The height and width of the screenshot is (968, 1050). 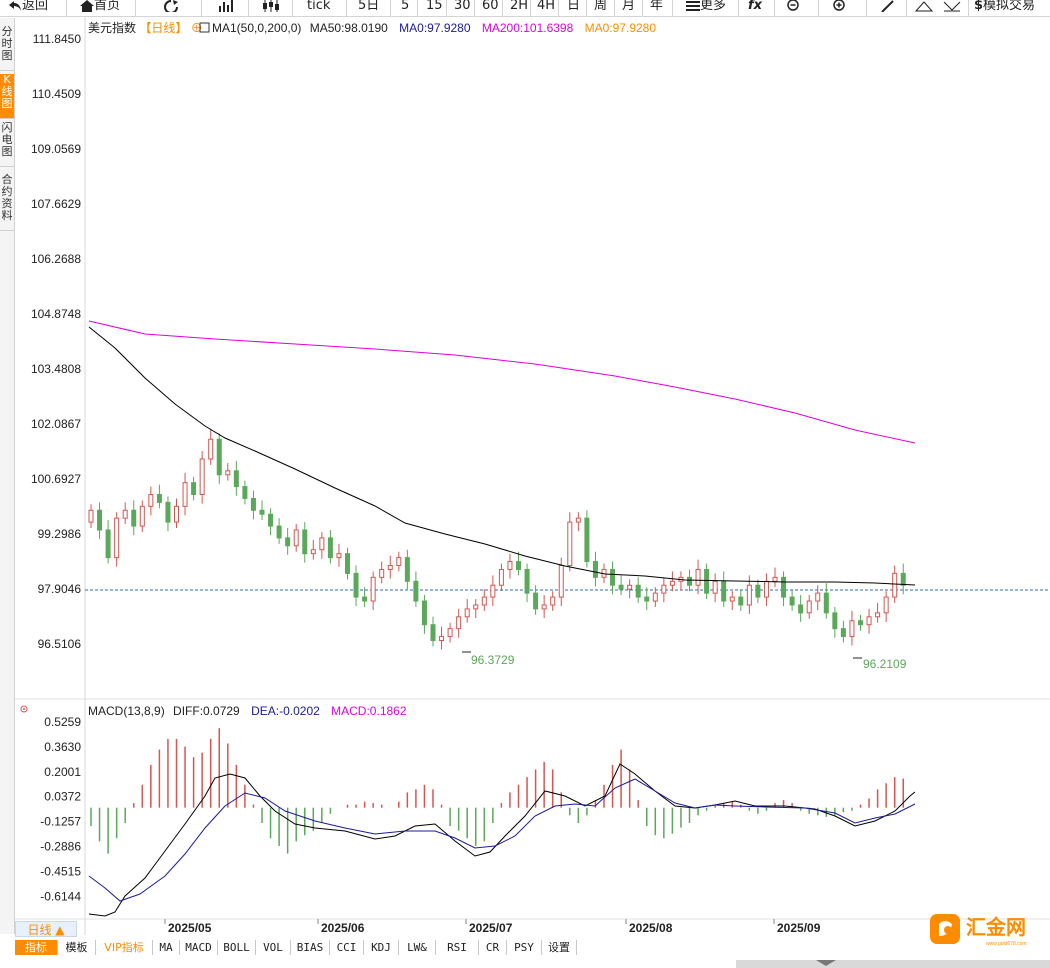 What do you see at coordinates (1009, 6) in the screenshot?
I see `sim-trade-label: 模拟交易` at bounding box center [1009, 6].